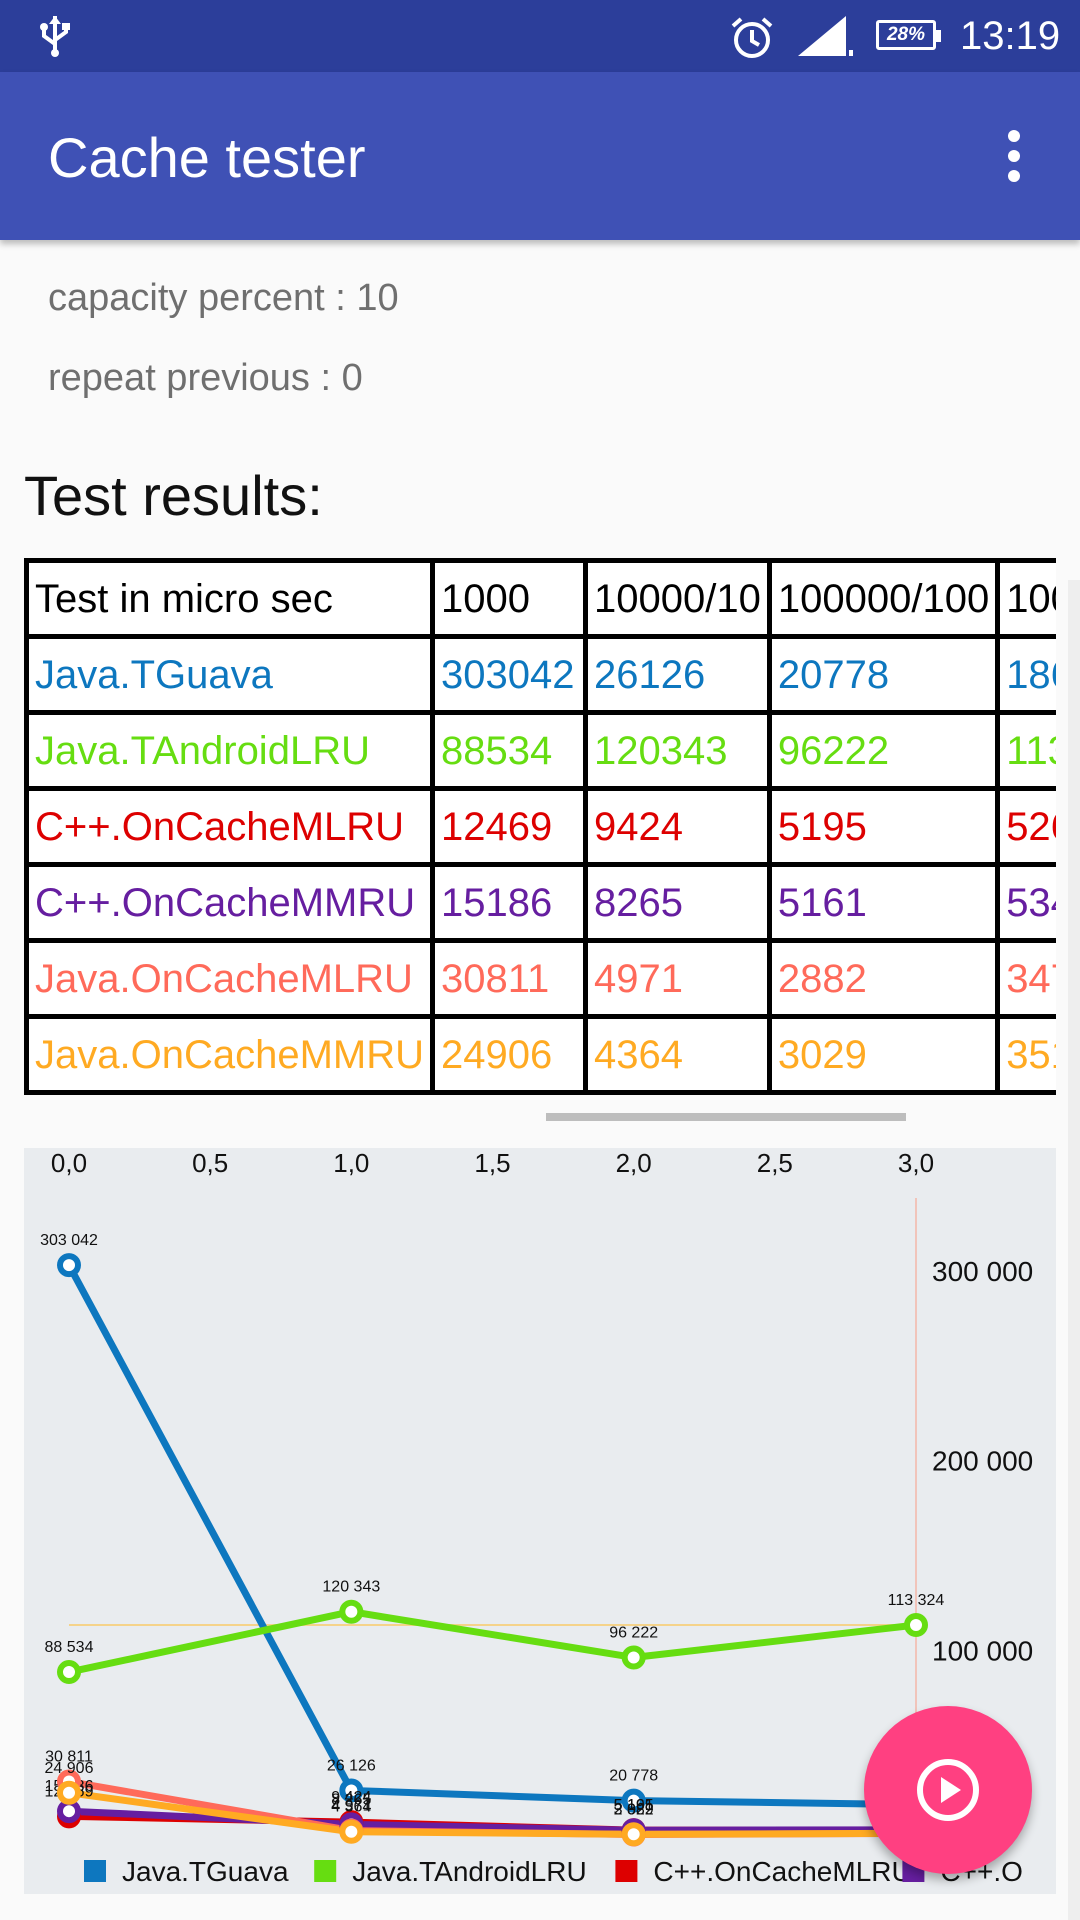 The image size is (1080, 1920). I want to click on table-row: C++.OnCacheMLRU 12469 9424 5195 5266, so click(540, 826).